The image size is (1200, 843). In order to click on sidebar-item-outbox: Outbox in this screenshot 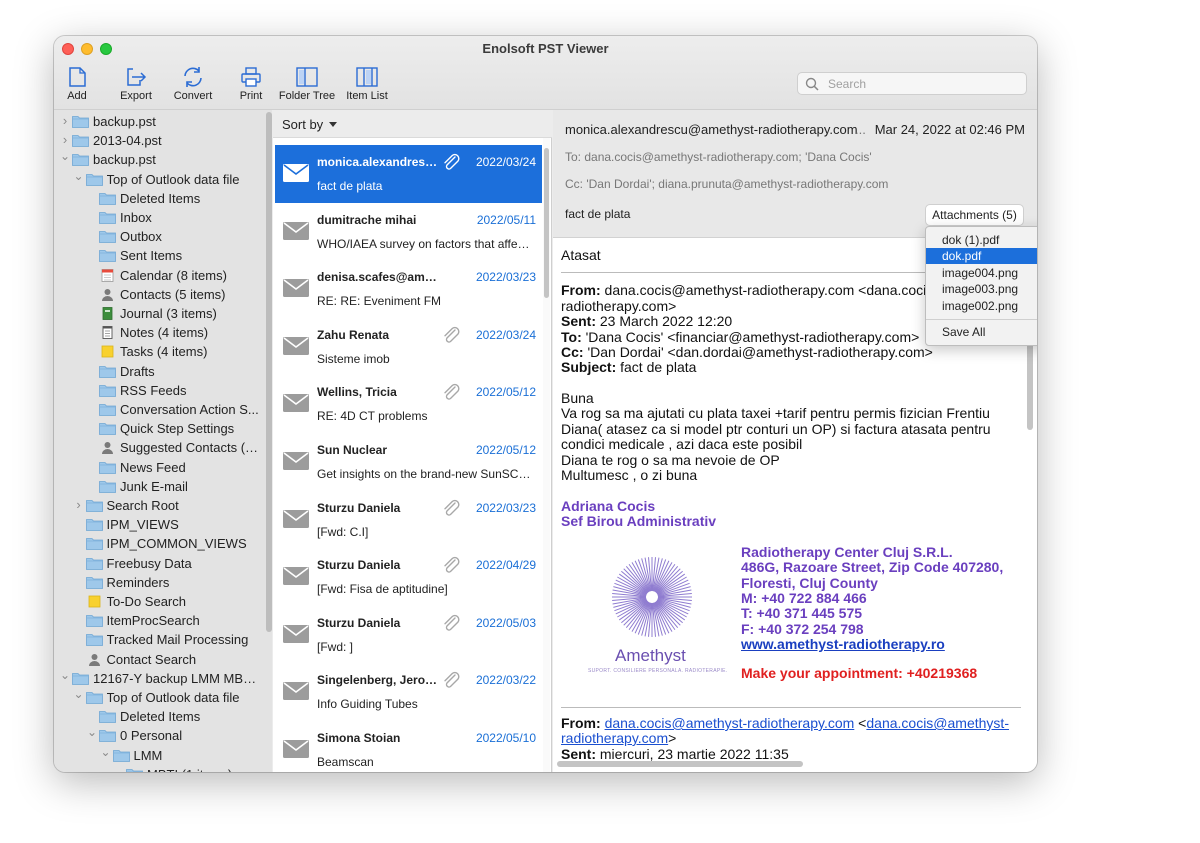, I will do `click(162, 236)`.